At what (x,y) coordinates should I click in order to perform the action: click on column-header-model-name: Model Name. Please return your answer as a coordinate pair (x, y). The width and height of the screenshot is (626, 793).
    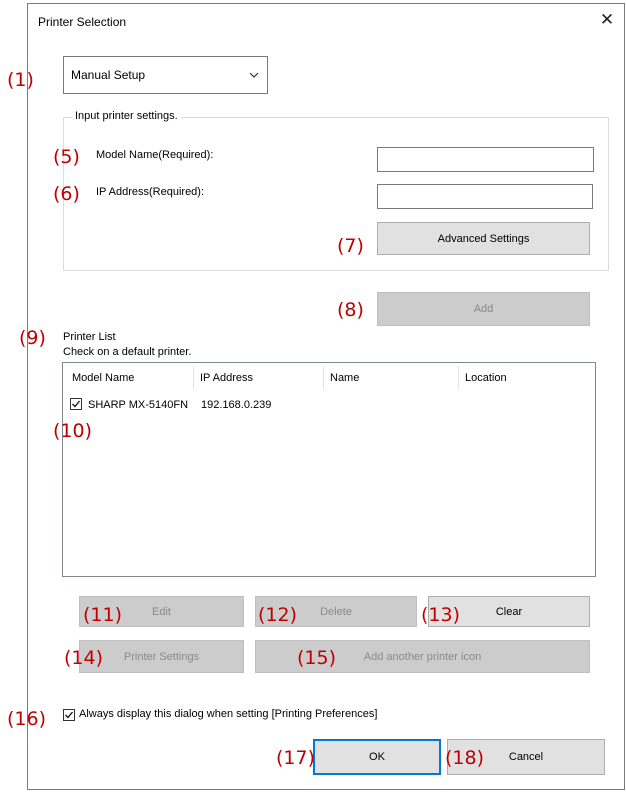
    Looking at the image, I should click on (103, 378).